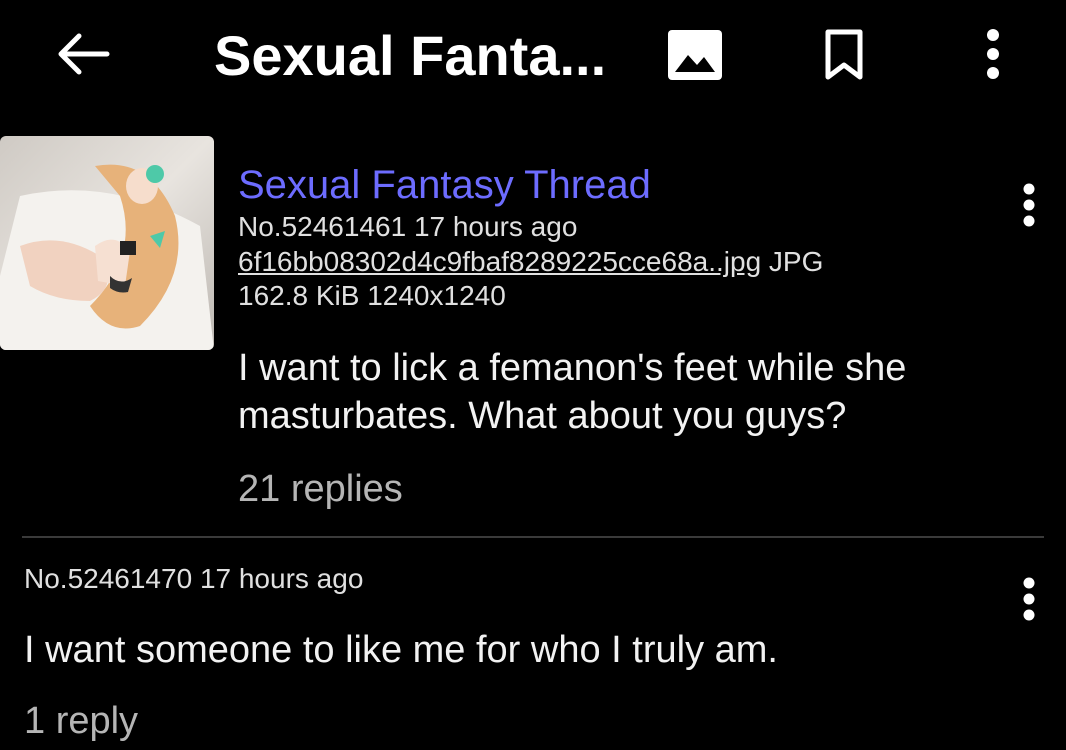  What do you see at coordinates (444, 185) in the screenshot?
I see `thread-subject: Sexual Fantasy Thread` at bounding box center [444, 185].